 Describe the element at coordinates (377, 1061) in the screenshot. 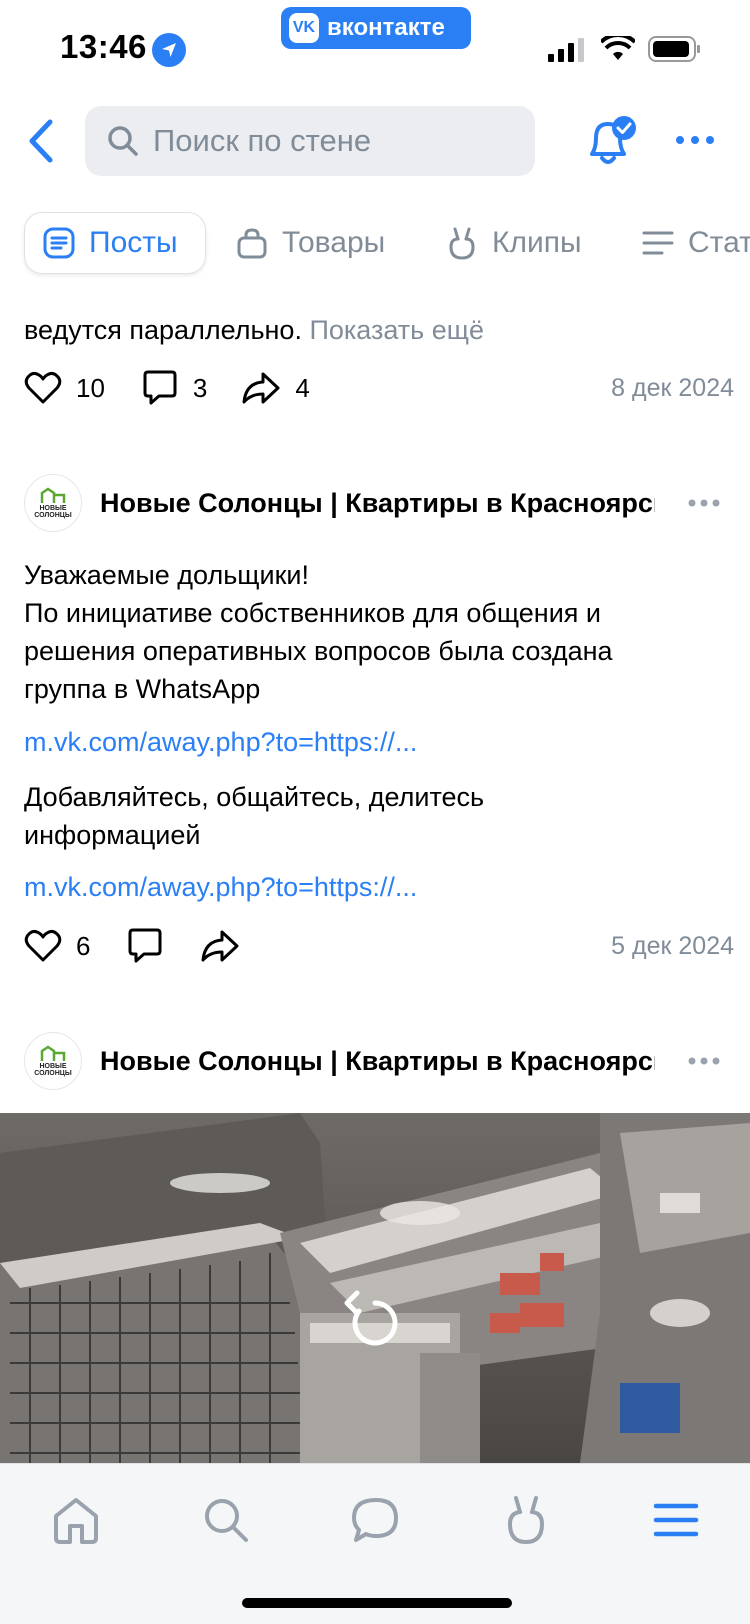

I see `post3-author: Новые Солонцы | Квартиры в Красноярске` at that location.